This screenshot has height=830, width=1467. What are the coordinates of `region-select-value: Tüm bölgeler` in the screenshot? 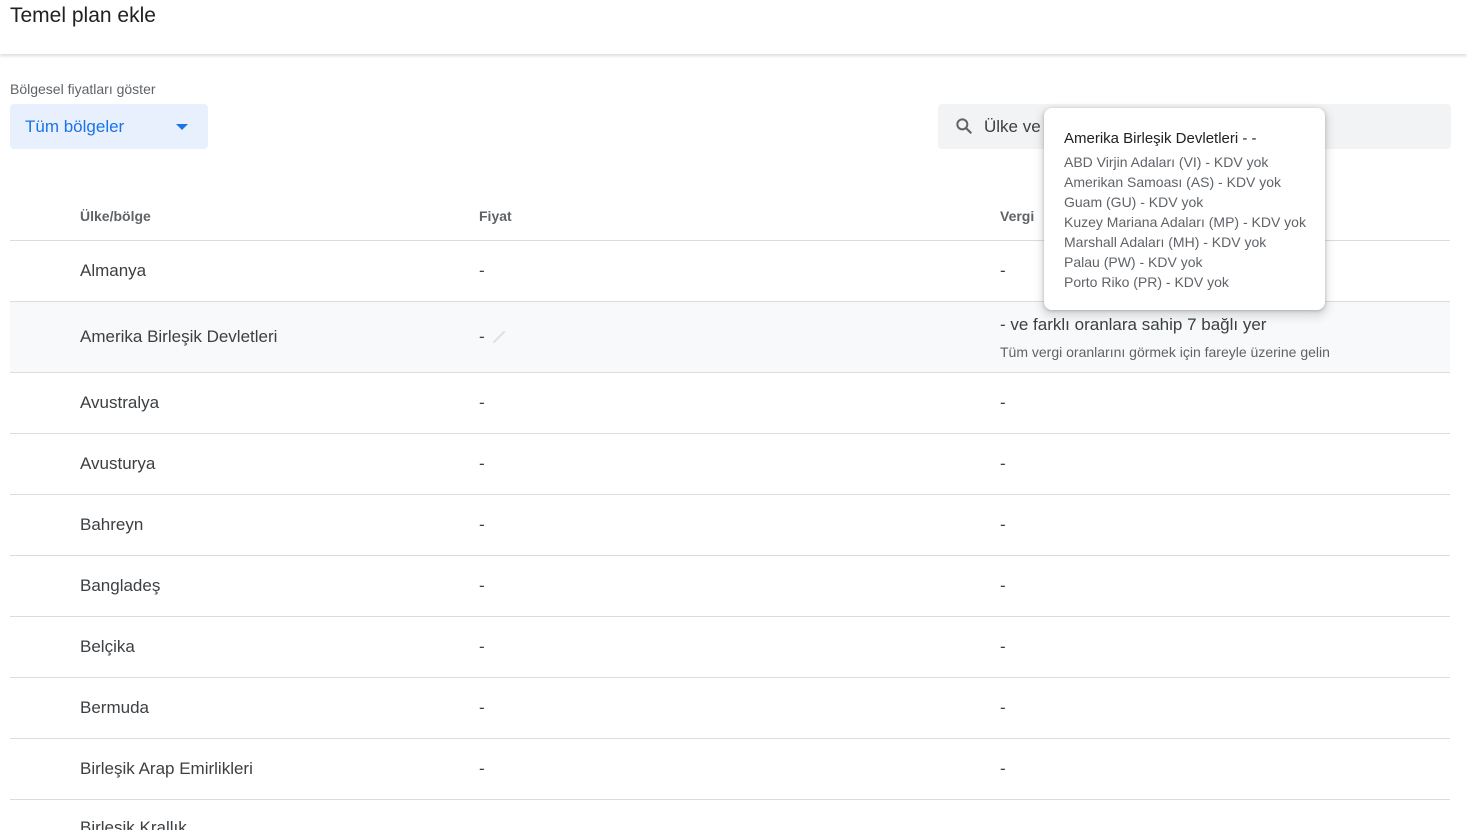 It's located at (75, 126).